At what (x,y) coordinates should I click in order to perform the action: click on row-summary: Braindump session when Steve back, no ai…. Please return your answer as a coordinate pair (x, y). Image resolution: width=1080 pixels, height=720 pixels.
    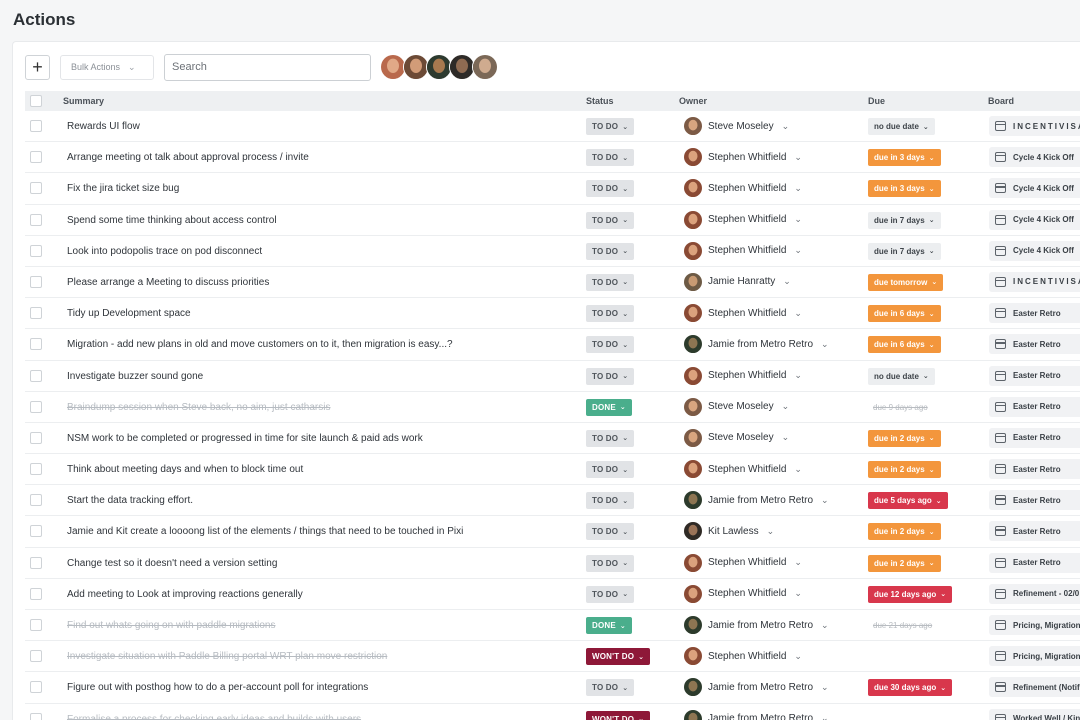
    Looking at the image, I should click on (198, 407).